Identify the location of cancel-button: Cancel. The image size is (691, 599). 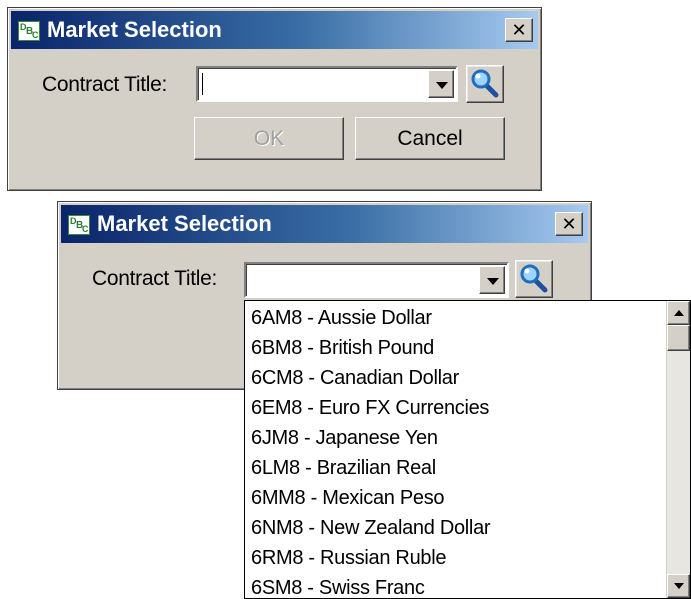
(430, 138).